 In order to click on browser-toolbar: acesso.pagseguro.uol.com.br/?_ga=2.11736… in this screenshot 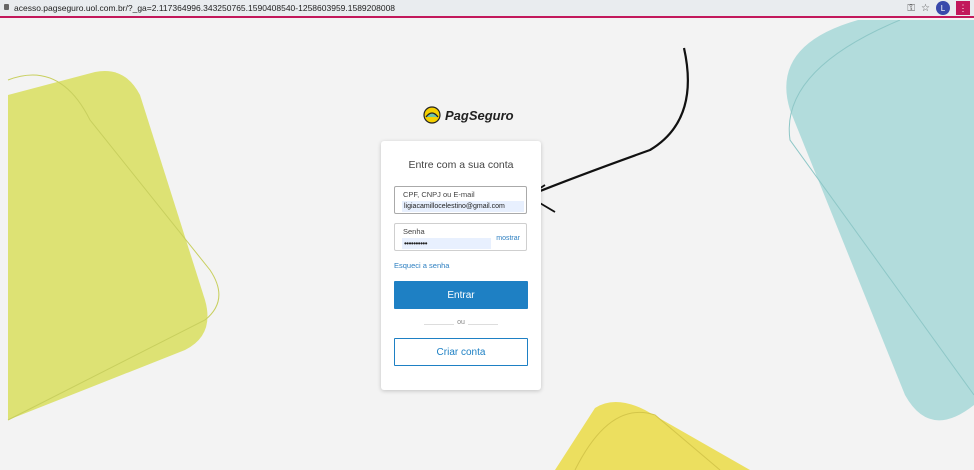, I will do `click(487, 9)`.